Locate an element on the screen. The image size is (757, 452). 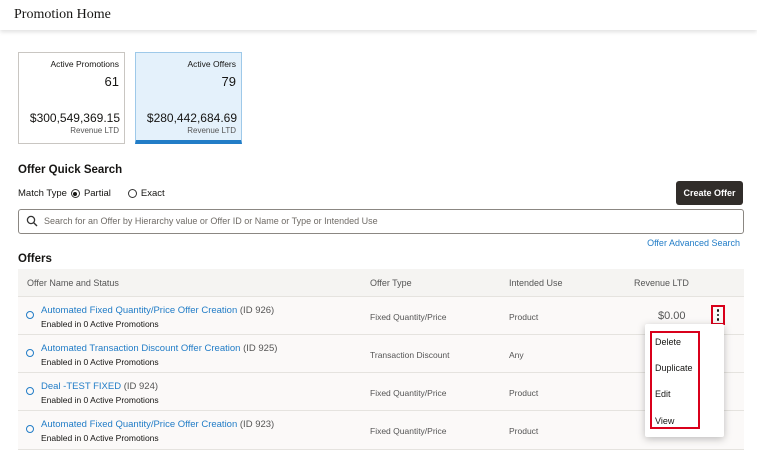
card-label: Active Offers is located at coordinates (212, 64).